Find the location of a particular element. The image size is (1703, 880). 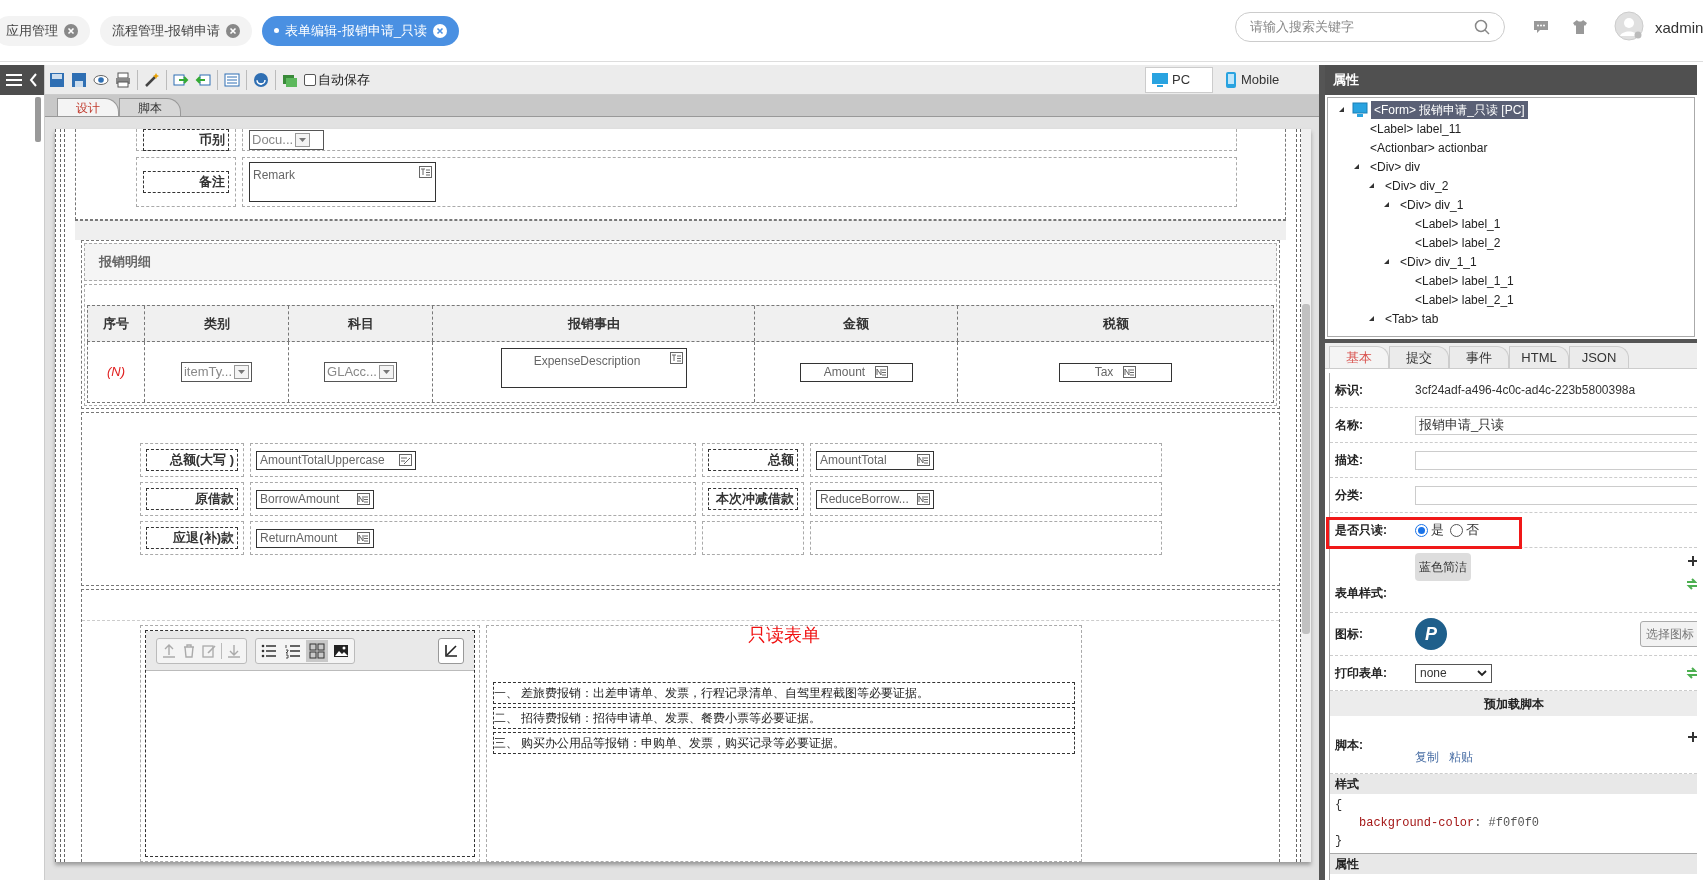

bullet-list-icon is located at coordinates (269, 650).